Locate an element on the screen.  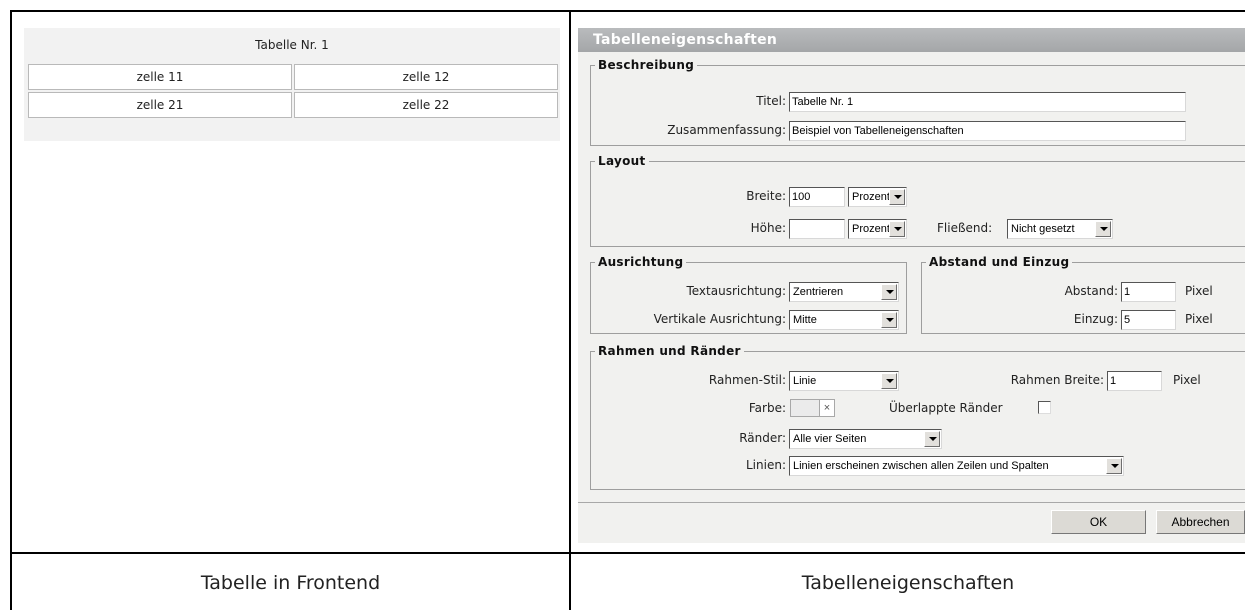
ueberlappte-raender-checkbox is located at coordinates (1044, 407).